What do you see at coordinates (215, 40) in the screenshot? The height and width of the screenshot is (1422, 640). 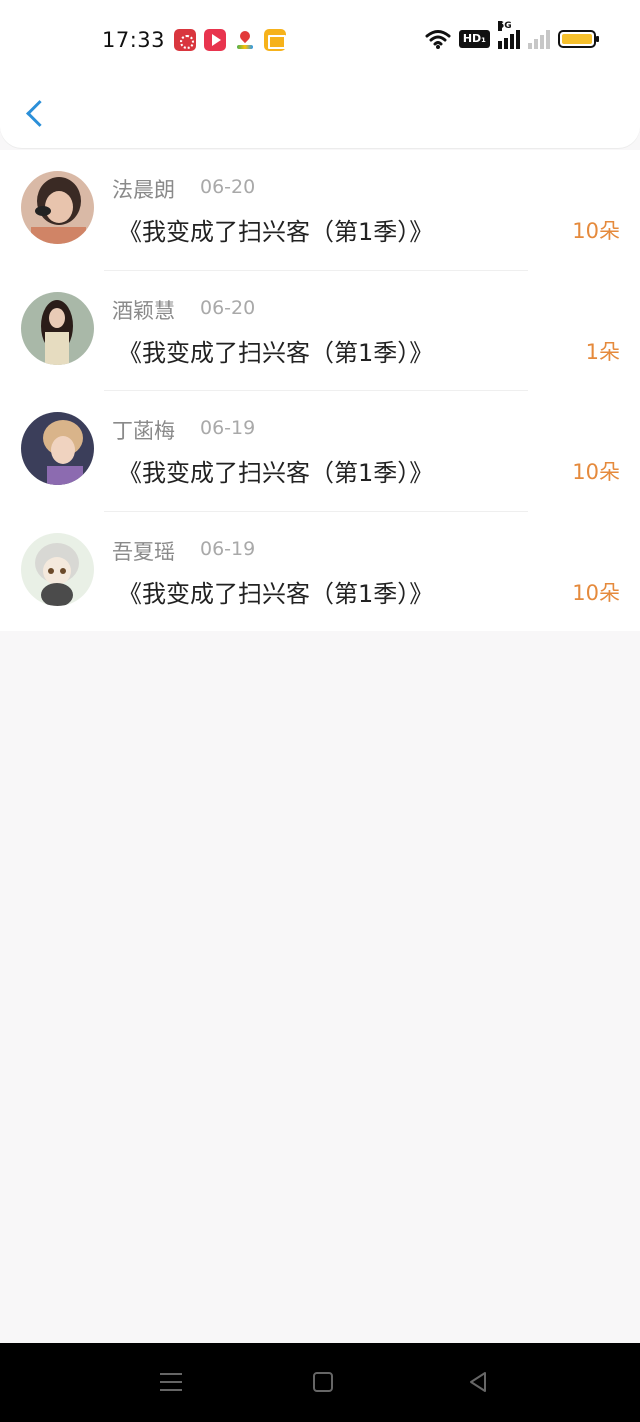 I see `video-play-icon` at bounding box center [215, 40].